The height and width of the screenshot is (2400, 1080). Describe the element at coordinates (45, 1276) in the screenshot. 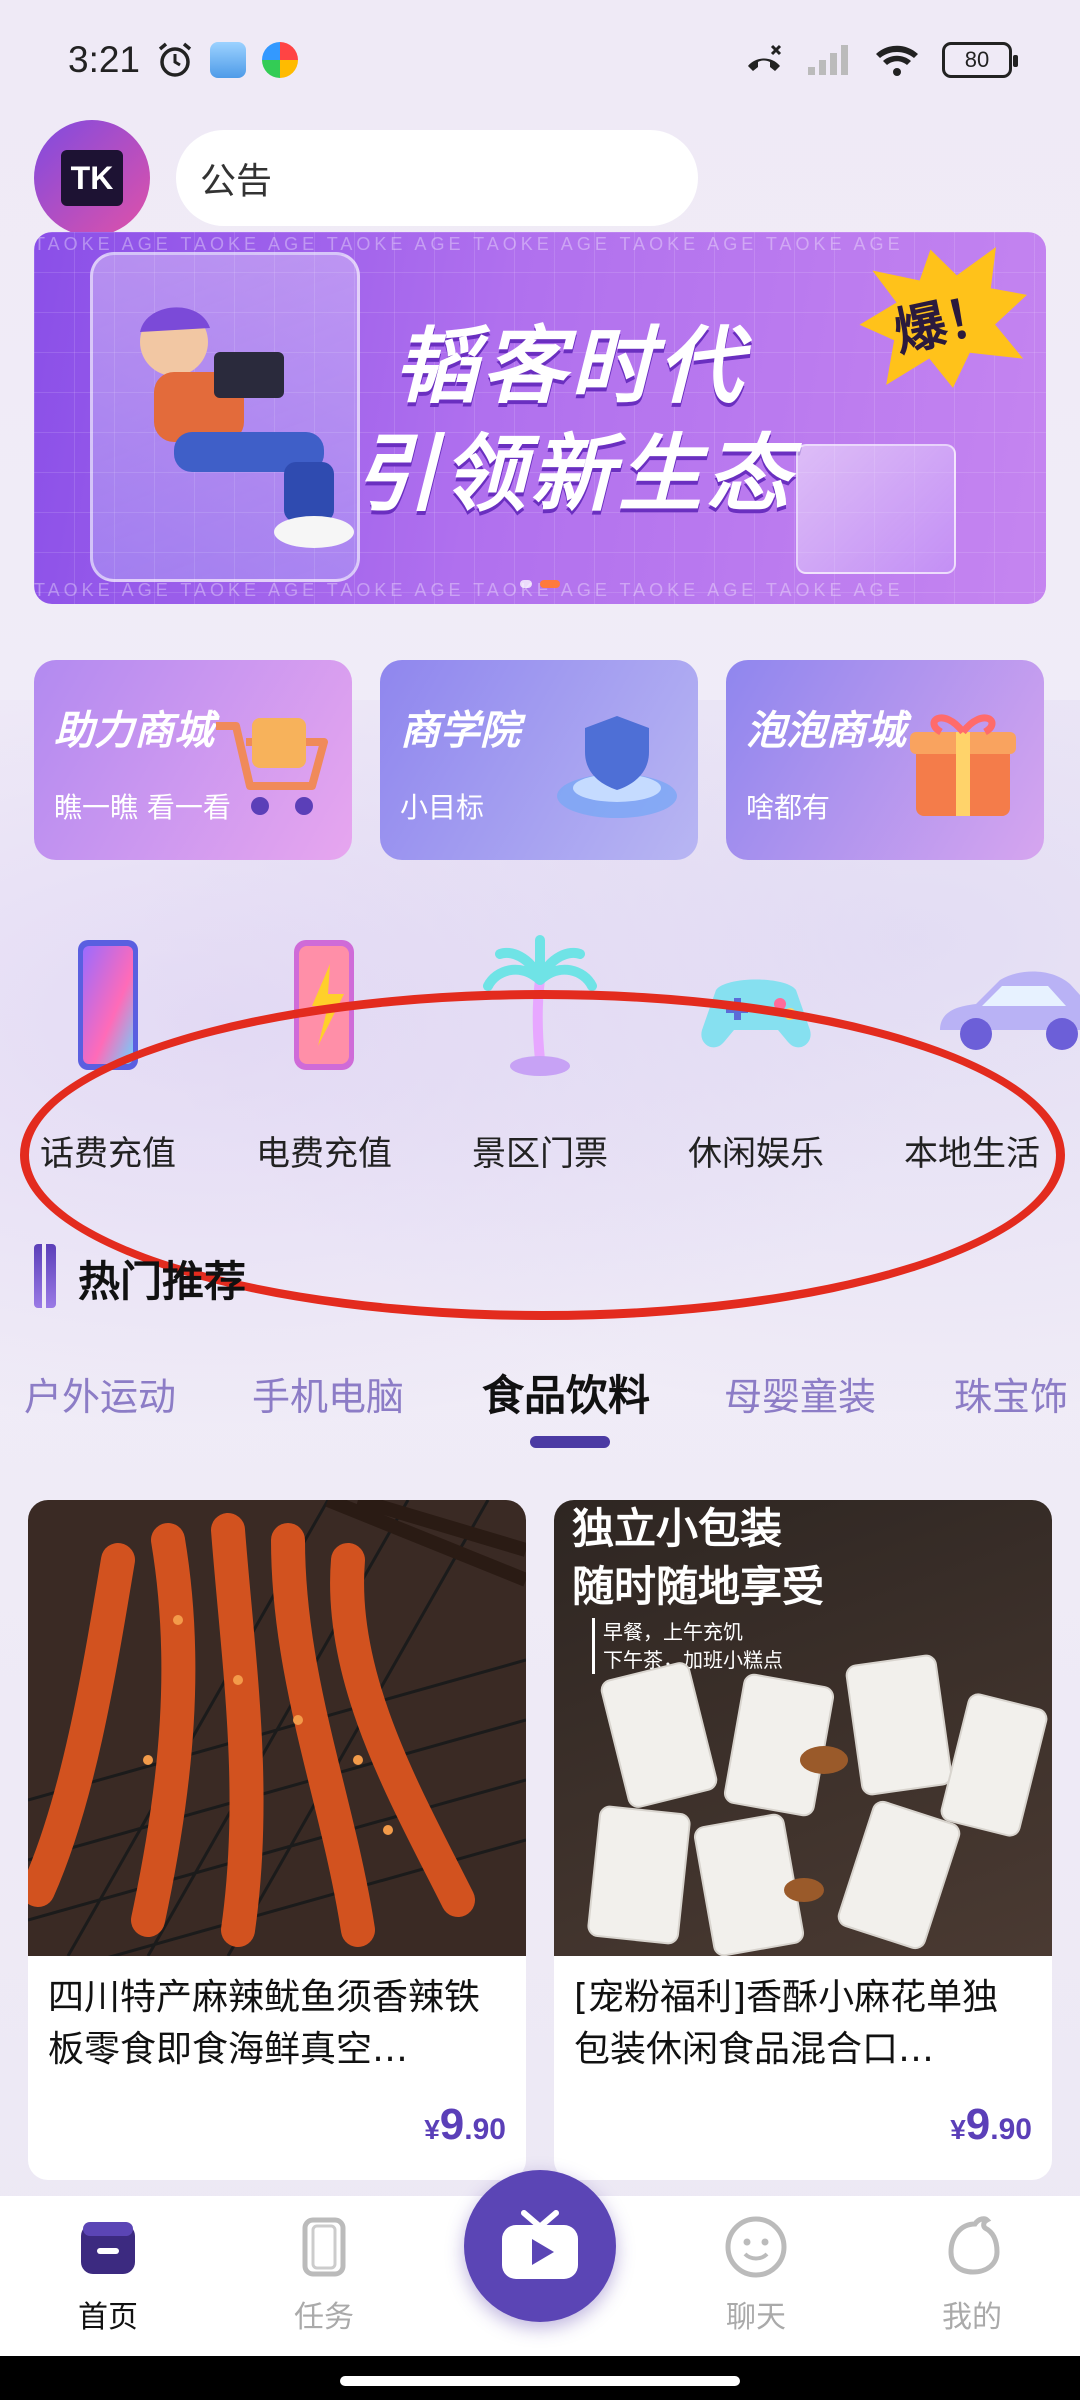

I see `section-accent-bar` at that location.